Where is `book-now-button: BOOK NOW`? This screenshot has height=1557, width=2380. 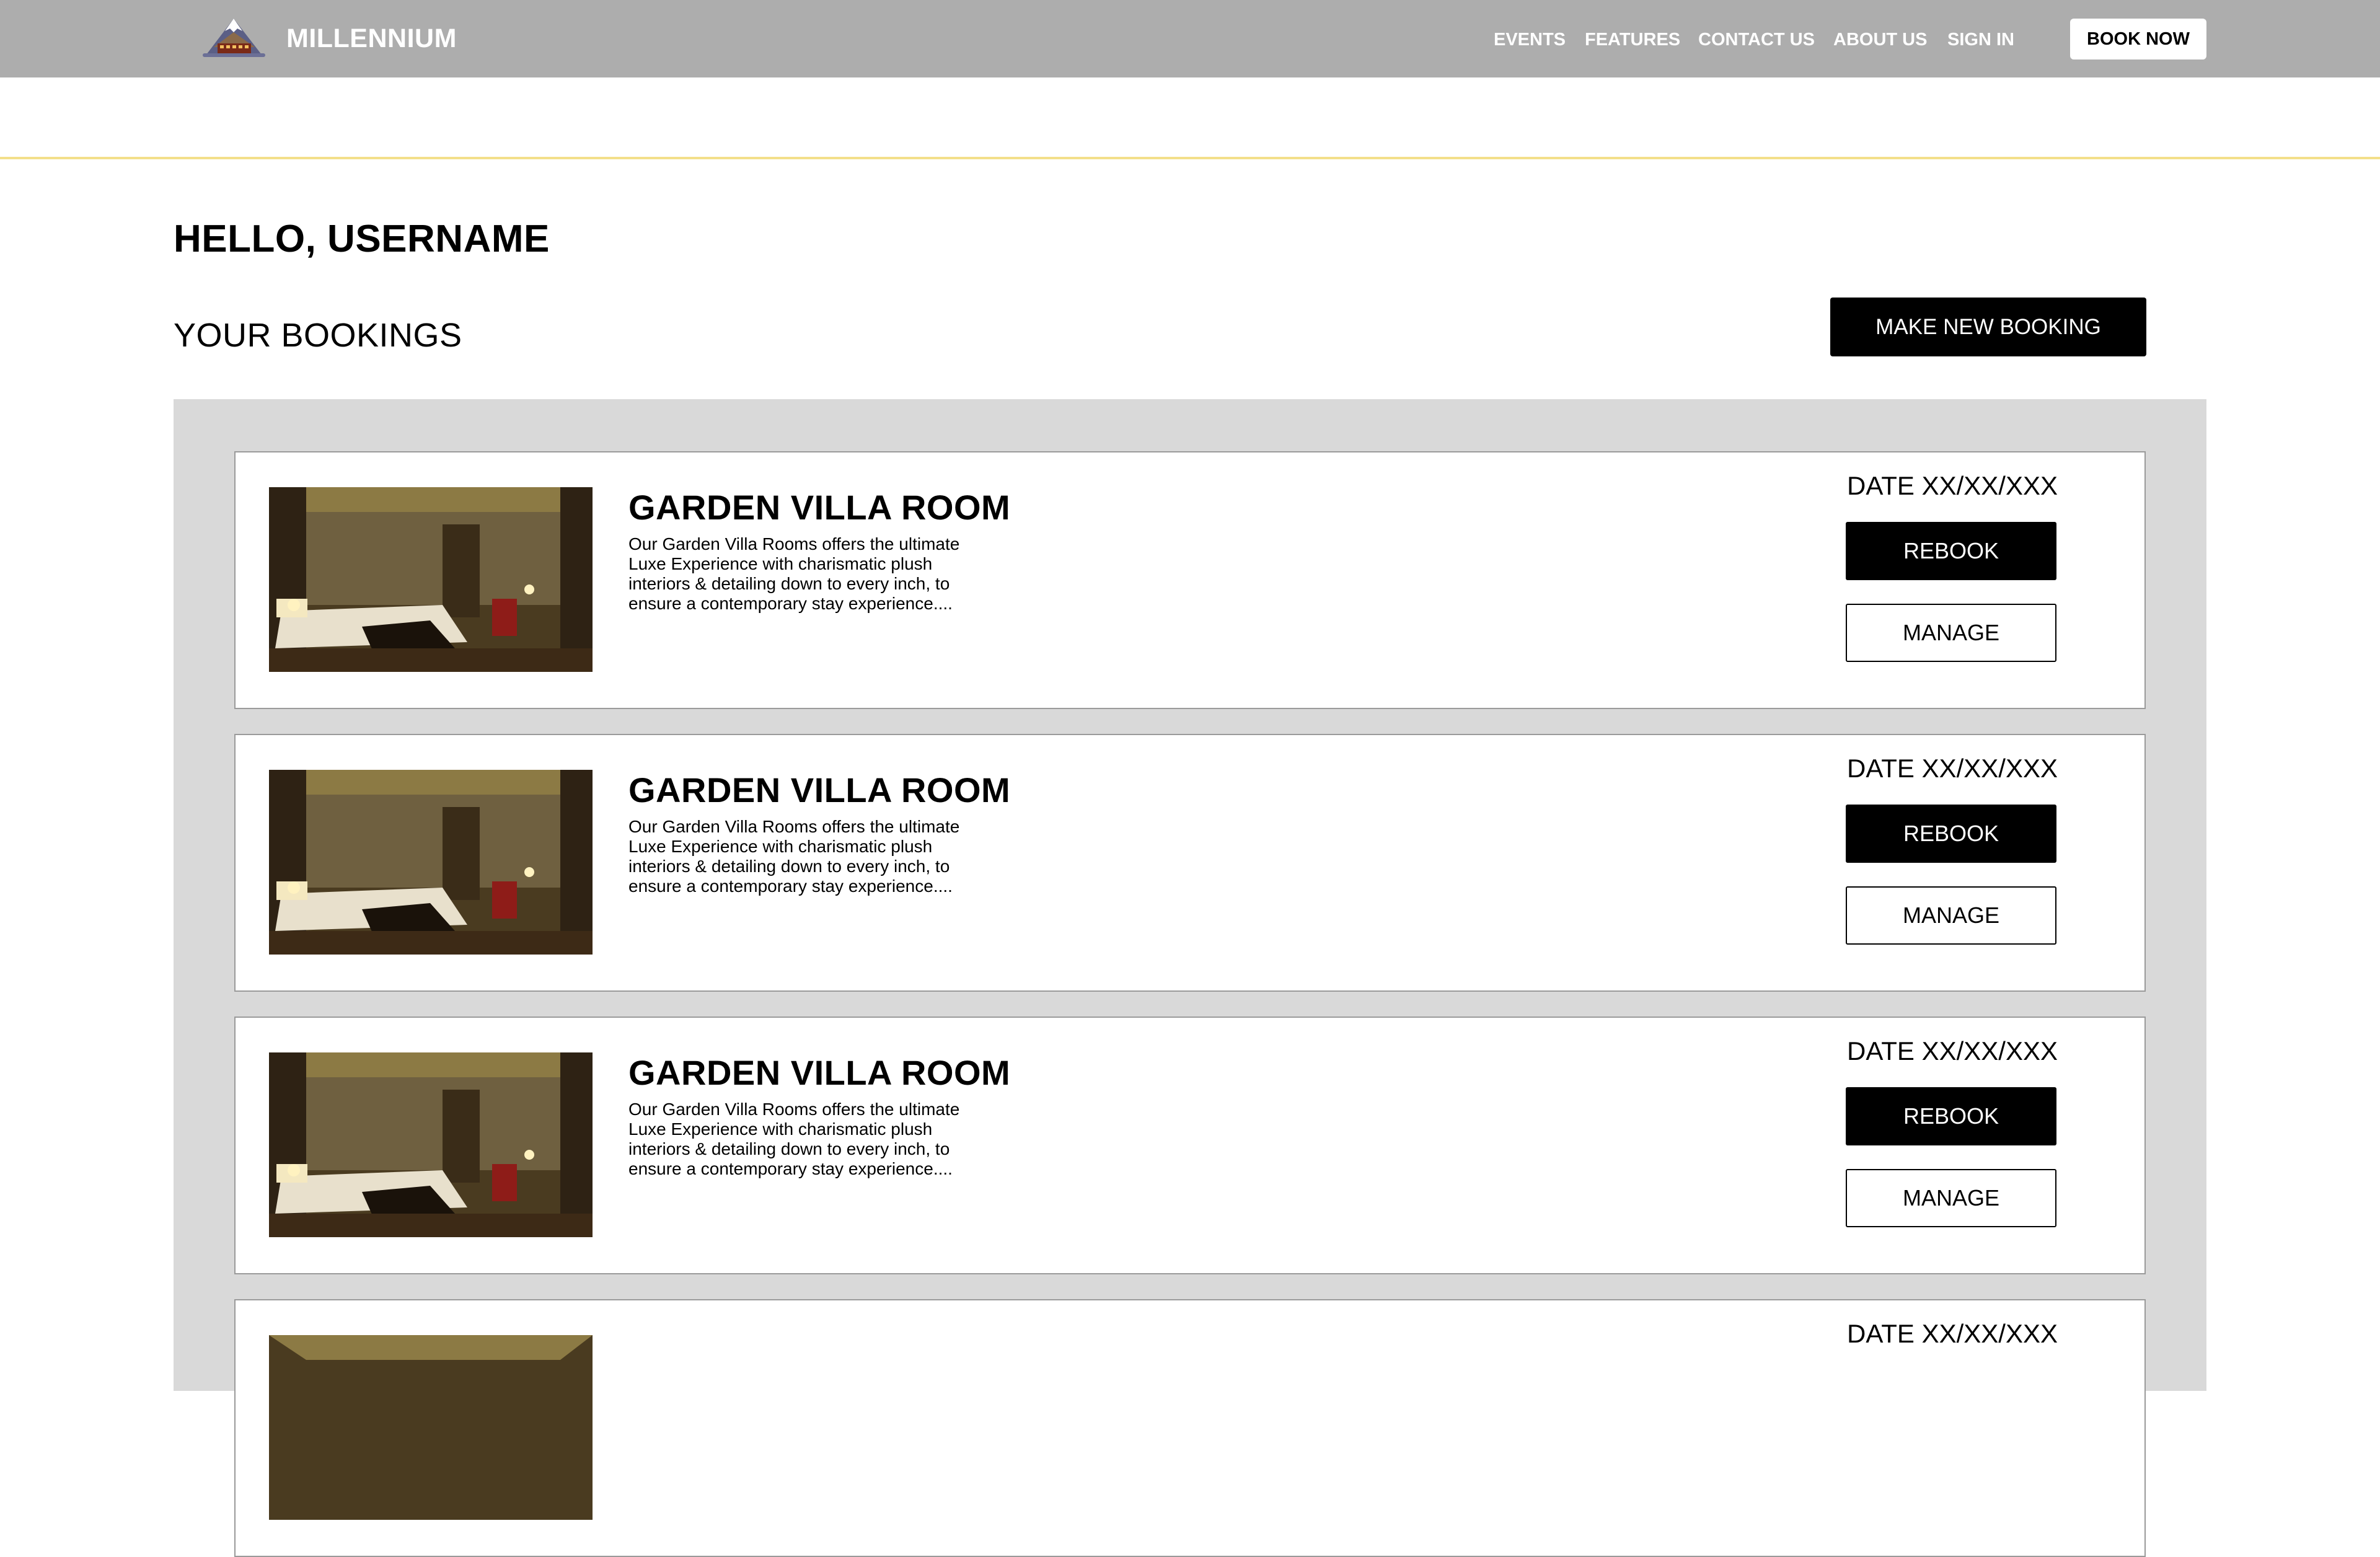
book-now-button: BOOK NOW is located at coordinates (2138, 39).